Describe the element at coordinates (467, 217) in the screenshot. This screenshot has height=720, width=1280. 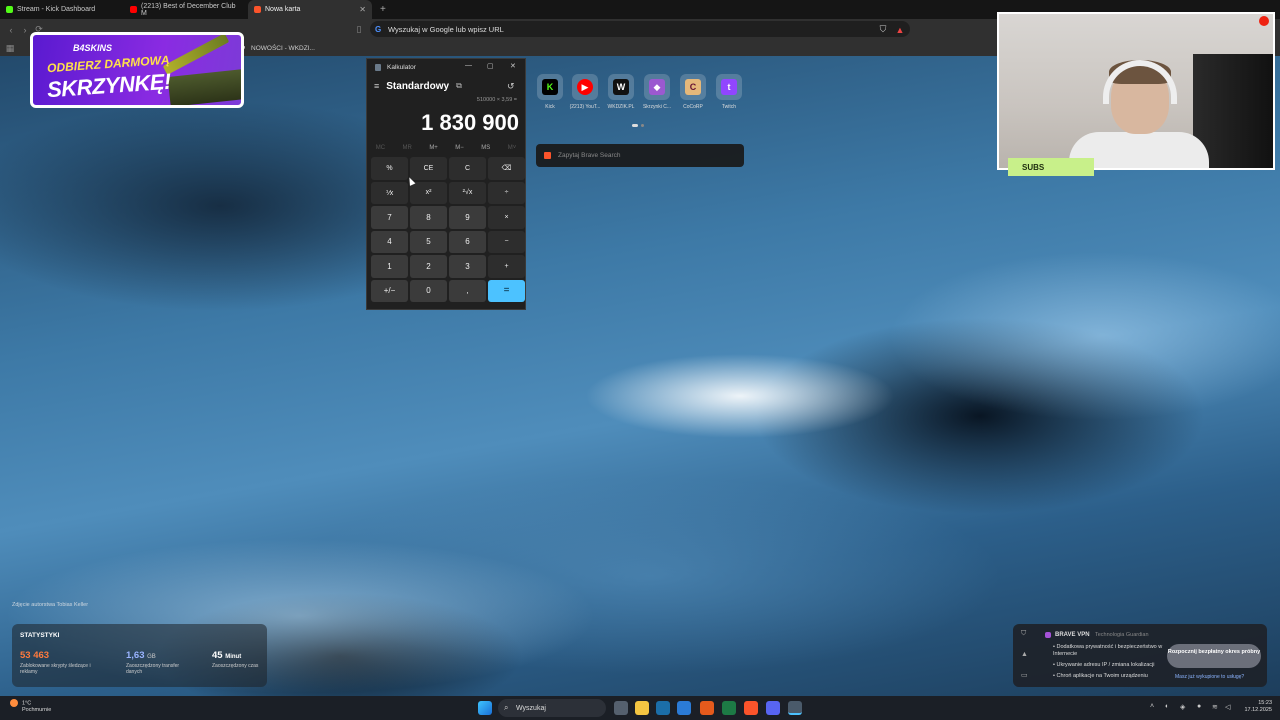
I see `digit-9-button: 9` at that location.